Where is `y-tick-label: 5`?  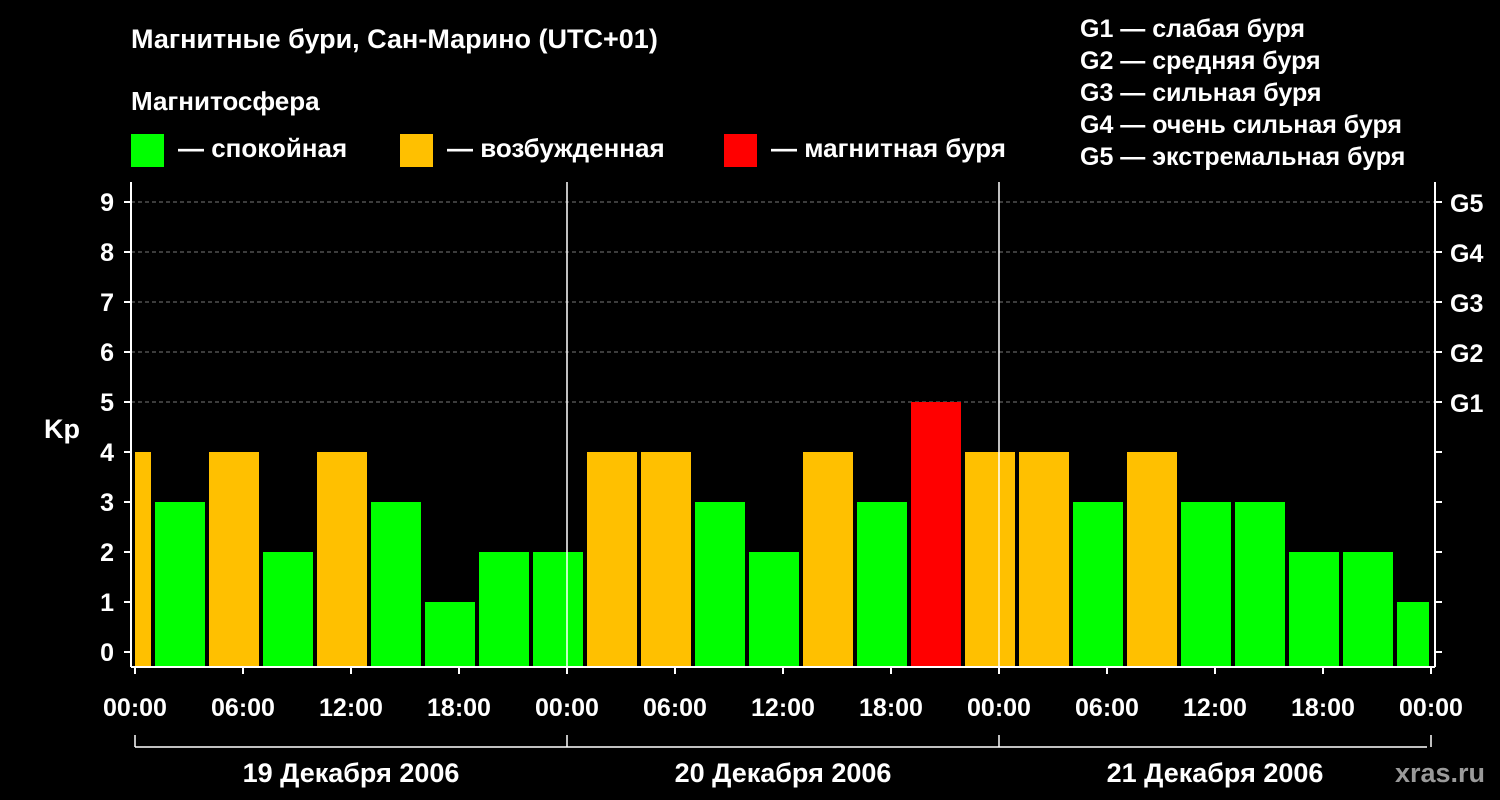 y-tick-label: 5 is located at coordinates (107, 403).